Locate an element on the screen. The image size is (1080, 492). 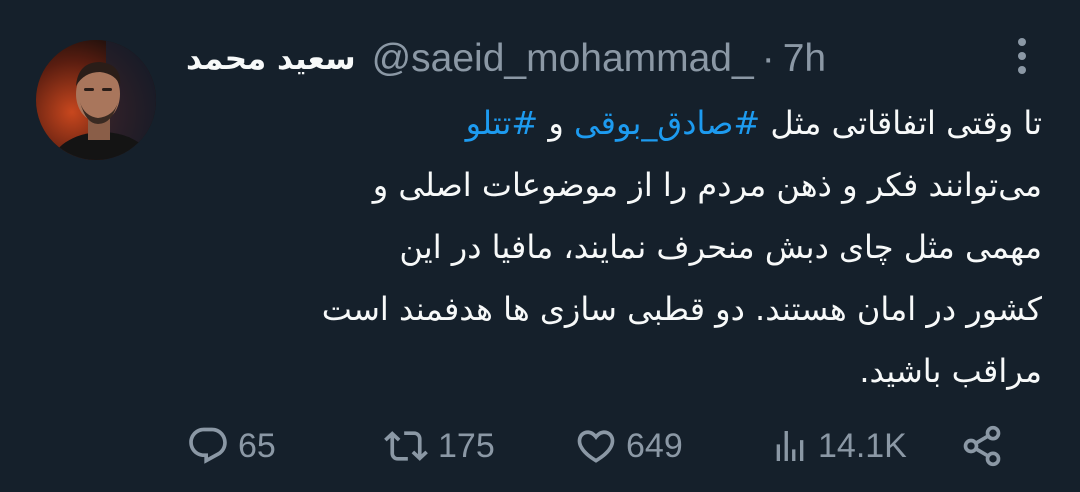
retweet-count: 175 is located at coordinates (466, 445).